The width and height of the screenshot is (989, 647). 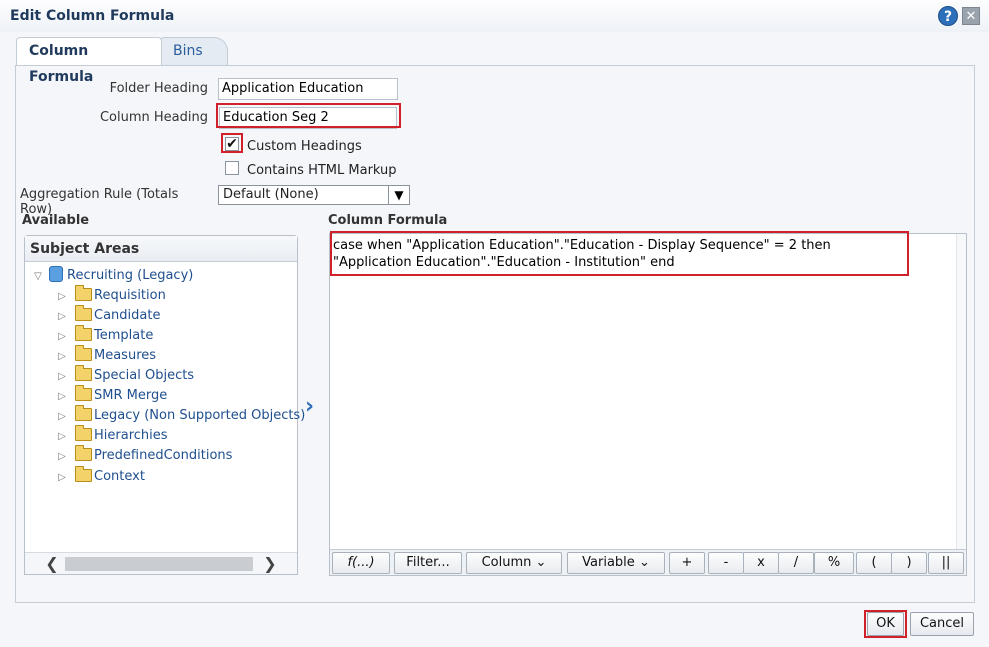 What do you see at coordinates (271, 194) in the screenshot?
I see `aggregation-value: Default (None)` at bounding box center [271, 194].